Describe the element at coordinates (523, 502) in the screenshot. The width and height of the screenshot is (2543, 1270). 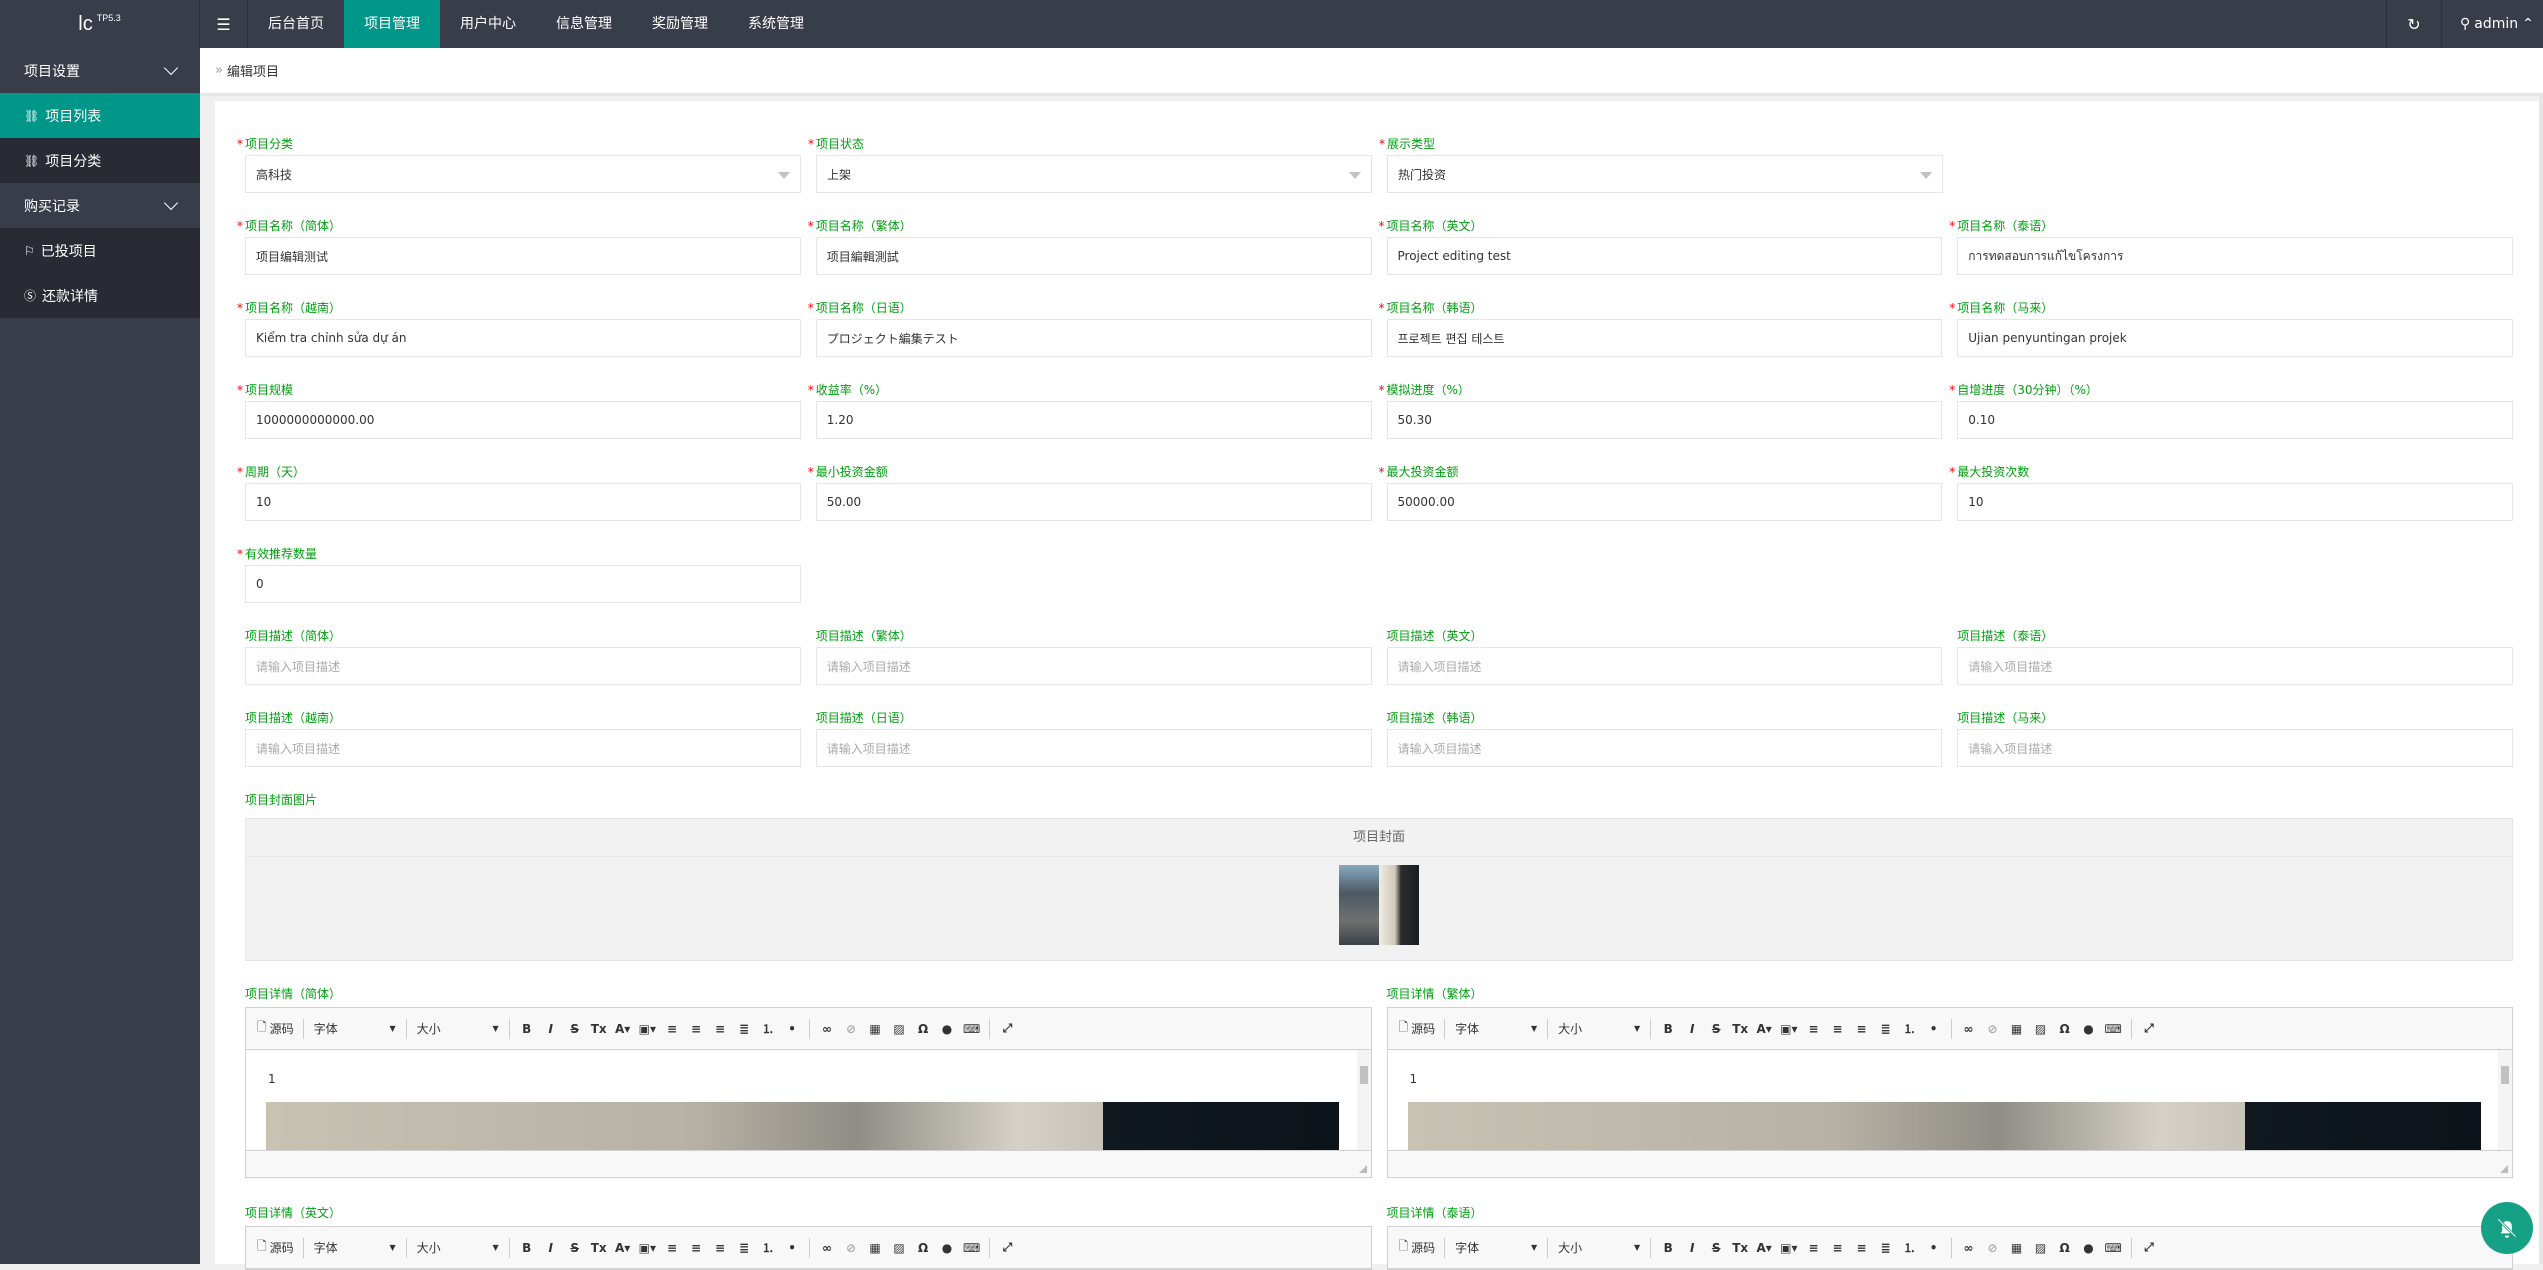
I see `text-input: 10` at that location.